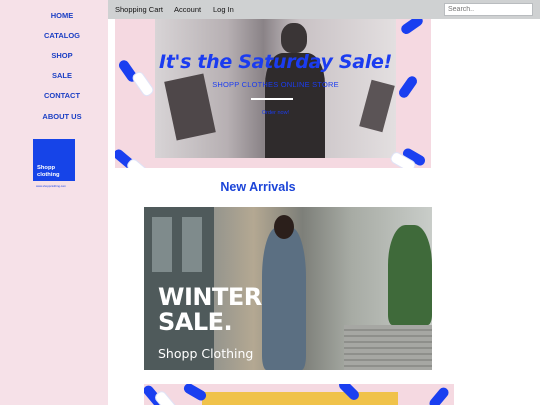  What do you see at coordinates (488, 9) in the screenshot?
I see `search-input` at bounding box center [488, 9].